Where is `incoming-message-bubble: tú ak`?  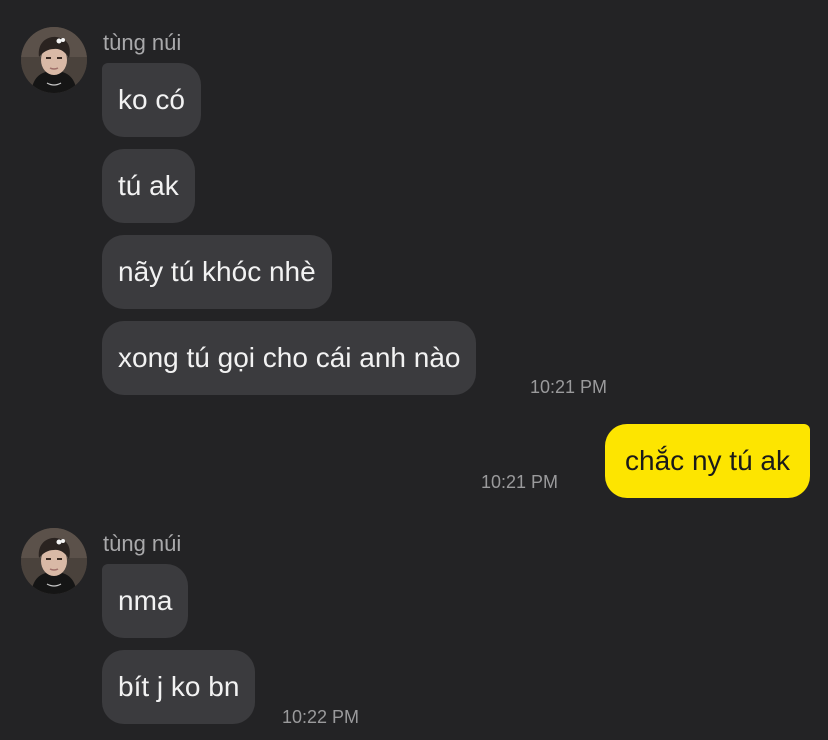
incoming-message-bubble: tú ak is located at coordinates (148, 186).